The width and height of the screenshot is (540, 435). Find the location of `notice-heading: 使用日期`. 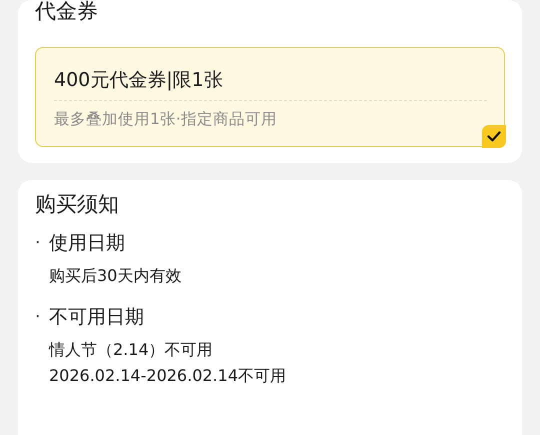

notice-heading: 使用日期 is located at coordinates (87, 243).